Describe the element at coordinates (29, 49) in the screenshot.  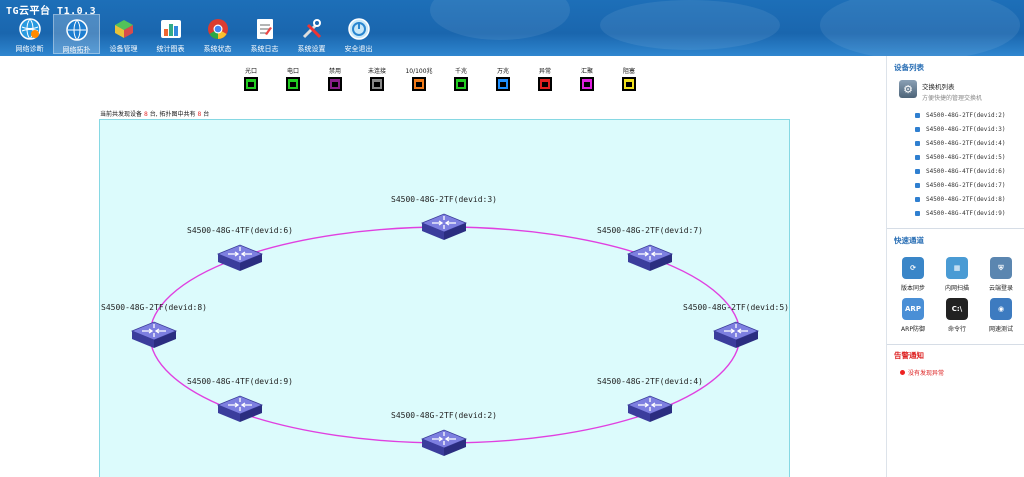
I see `nav-label: 网络诊断` at that location.